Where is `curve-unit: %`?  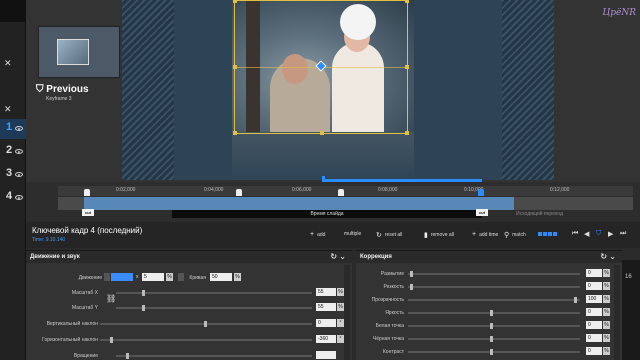 curve-unit: % is located at coordinates (237, 277).